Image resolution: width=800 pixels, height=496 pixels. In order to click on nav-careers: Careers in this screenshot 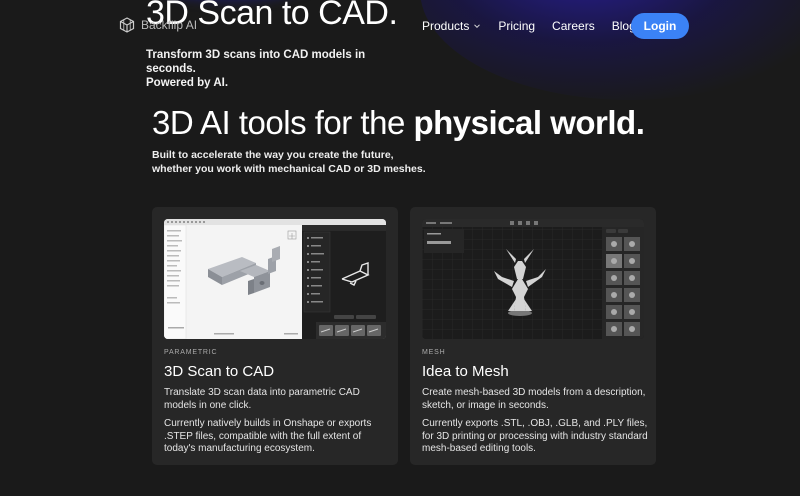, I will do `click(573, 26)`.